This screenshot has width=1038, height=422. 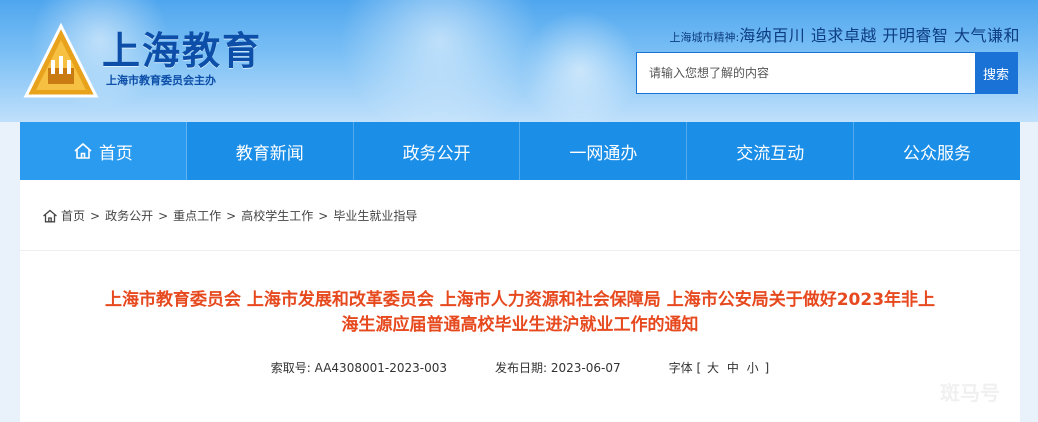 What do you see at coordinates (699, 368) in the screenshot?
I see `font-size-bracket: [` at bounding box center [699, 368].